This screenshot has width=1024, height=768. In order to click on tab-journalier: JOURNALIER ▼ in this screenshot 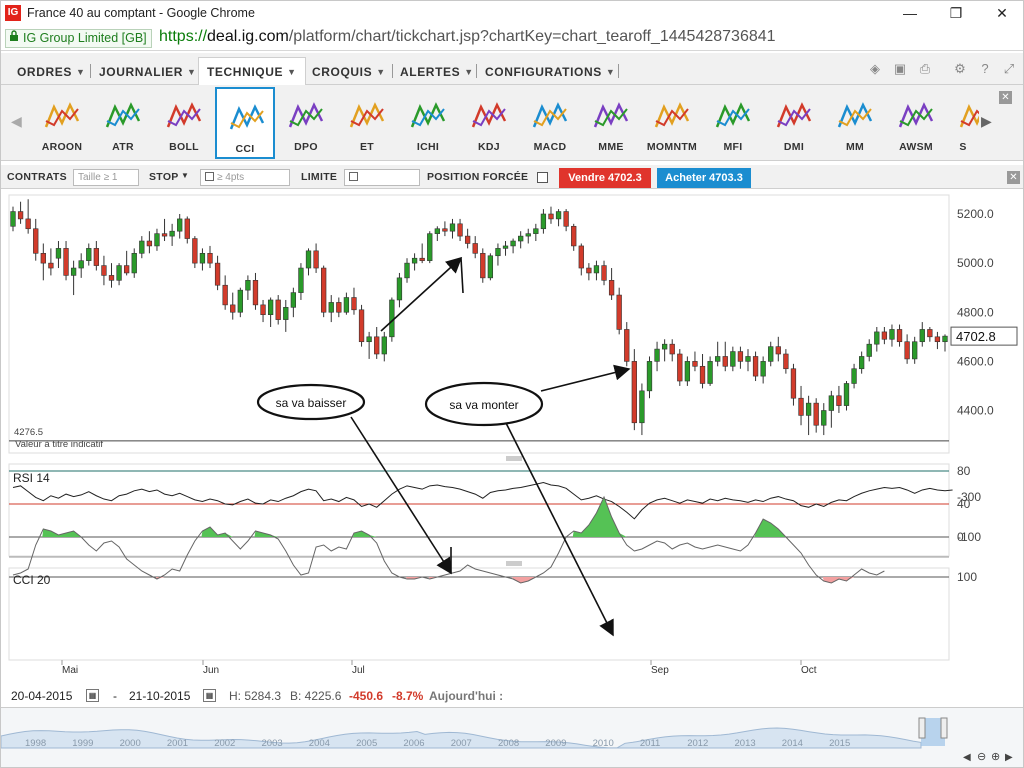, I will do `click(148, 72)`.